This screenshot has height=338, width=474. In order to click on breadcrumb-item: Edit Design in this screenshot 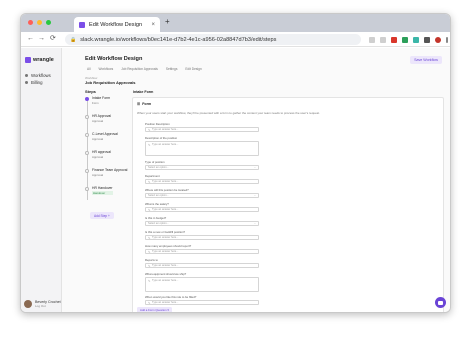, I will do `click(193, 68)`.